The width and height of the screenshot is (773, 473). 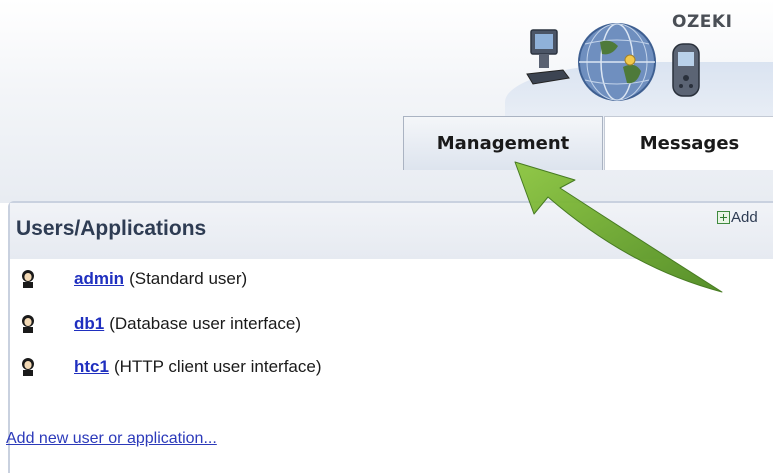 I want to click on add-button-label: Add, so click(x=744, y=217).